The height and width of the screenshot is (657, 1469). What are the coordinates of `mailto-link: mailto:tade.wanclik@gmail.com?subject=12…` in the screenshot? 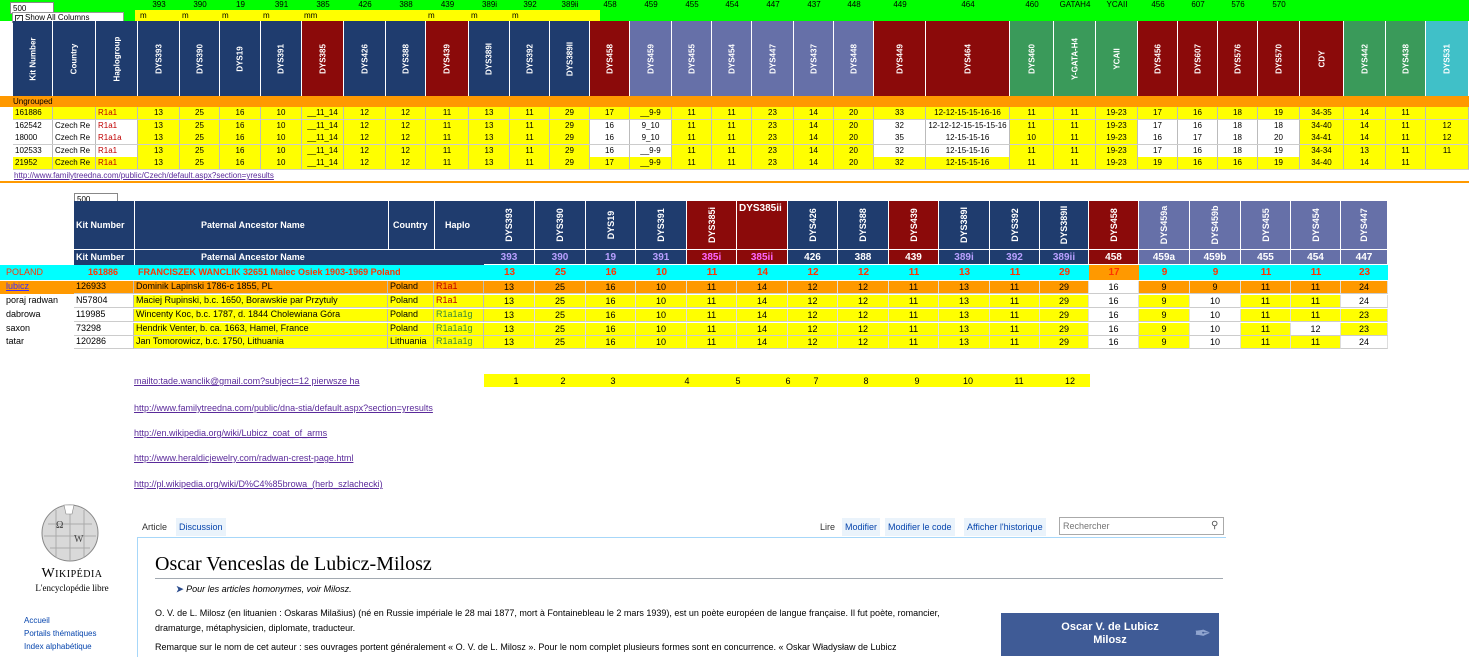 It's located at (247, 381).